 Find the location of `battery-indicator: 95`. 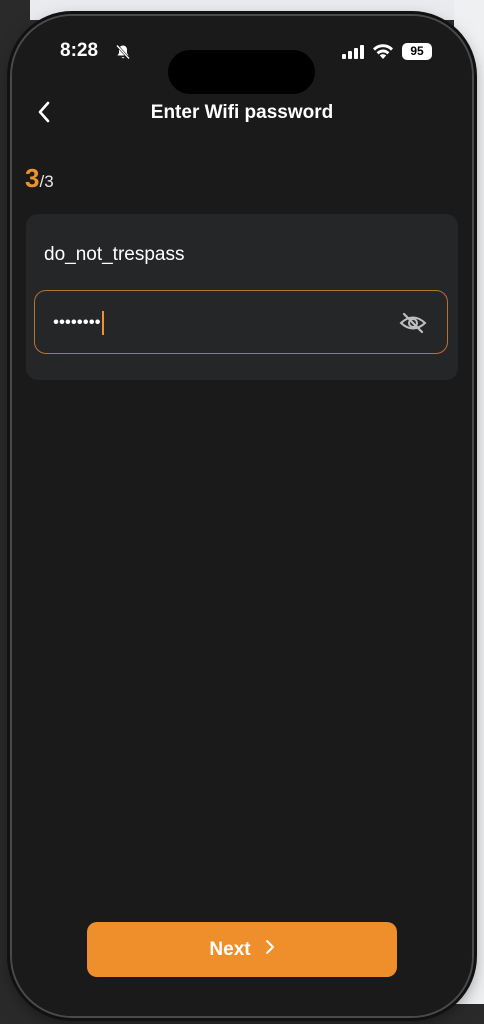

battery-indicator: 95 is located at coordinates (417, 51).